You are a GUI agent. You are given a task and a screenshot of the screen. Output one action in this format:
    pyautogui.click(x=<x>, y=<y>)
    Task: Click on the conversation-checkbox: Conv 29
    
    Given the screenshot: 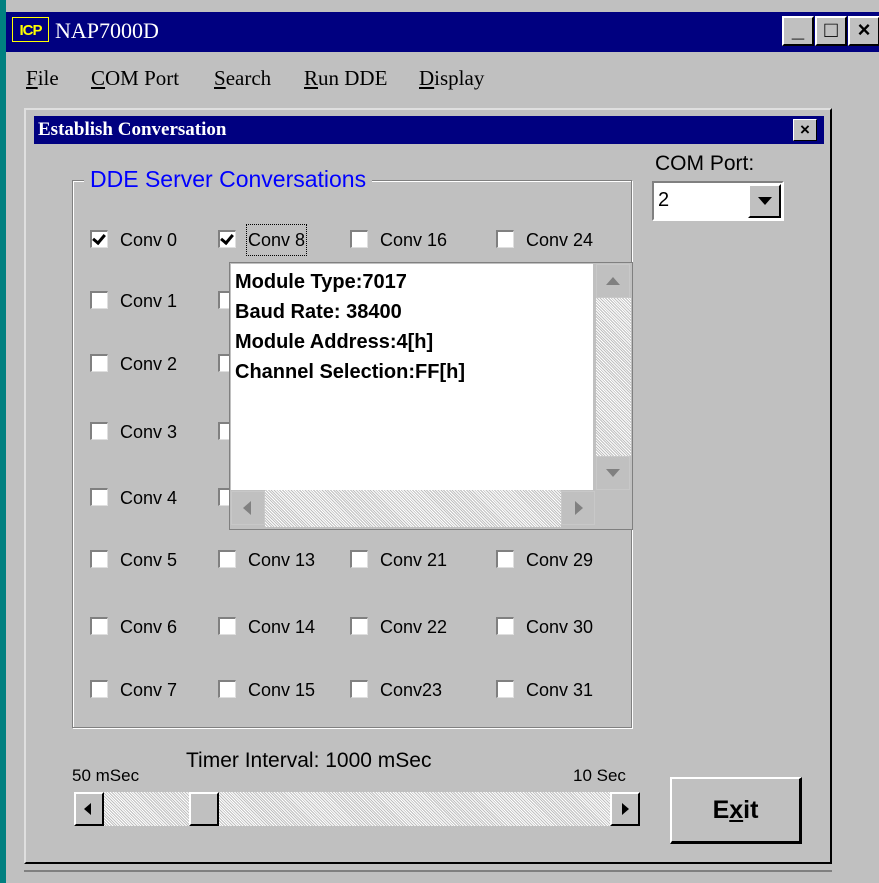 What is the action you would take?
    pyautogui.click(x=556, y=560)
    